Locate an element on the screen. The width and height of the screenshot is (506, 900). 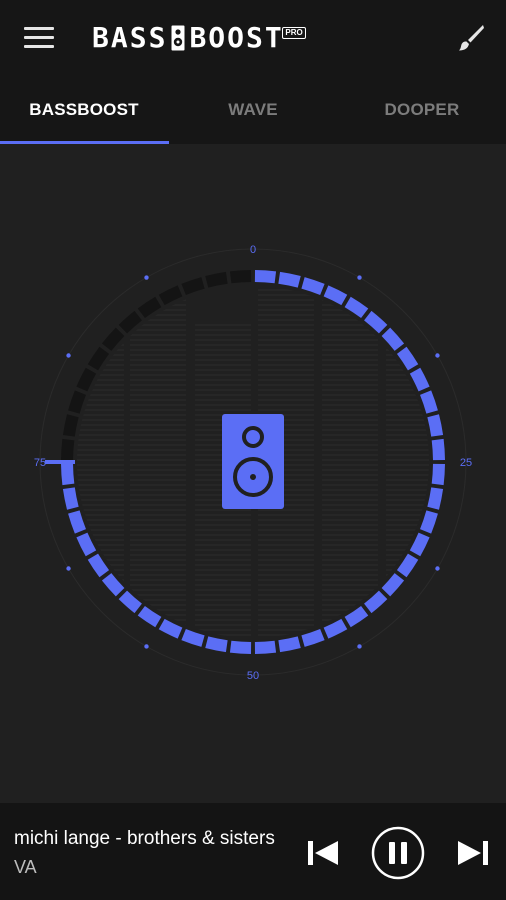
dial-label-left: 75 is located at coordinates (40, 463).